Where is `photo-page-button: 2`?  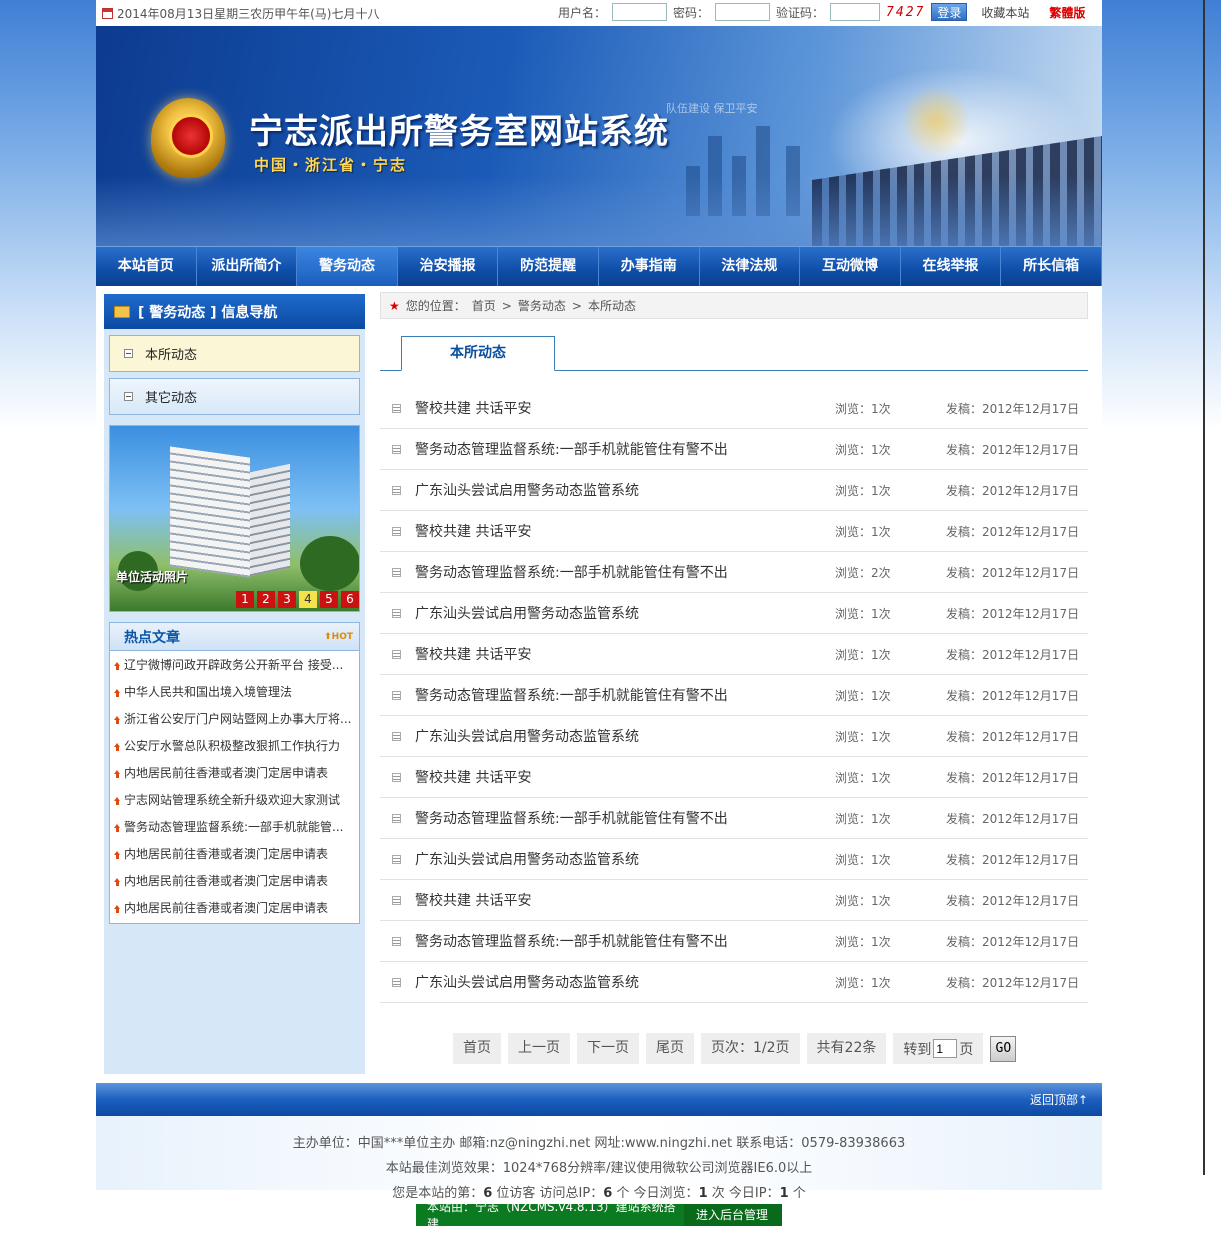 photo-page-button: 2 is located at coordinates (266, 599).